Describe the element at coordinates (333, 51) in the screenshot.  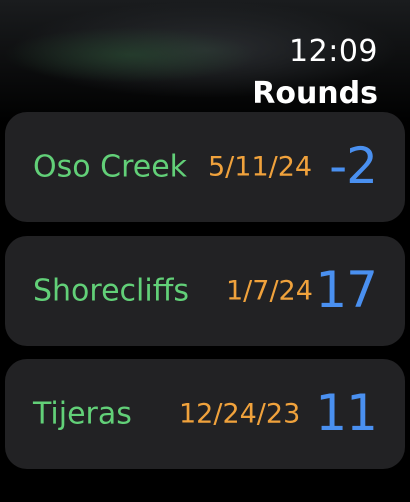
I see `clock-time: 12:09` at that location.